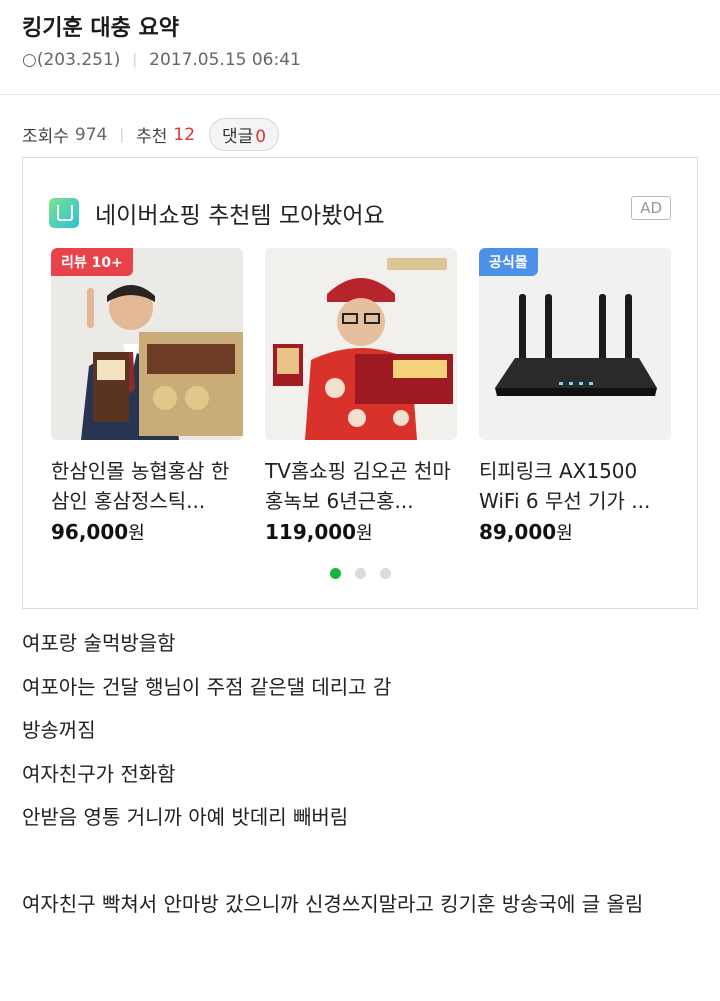  I want to click on ad-header: 네이버쇼핑 추천템 모아봤어요, so click(217, 213).